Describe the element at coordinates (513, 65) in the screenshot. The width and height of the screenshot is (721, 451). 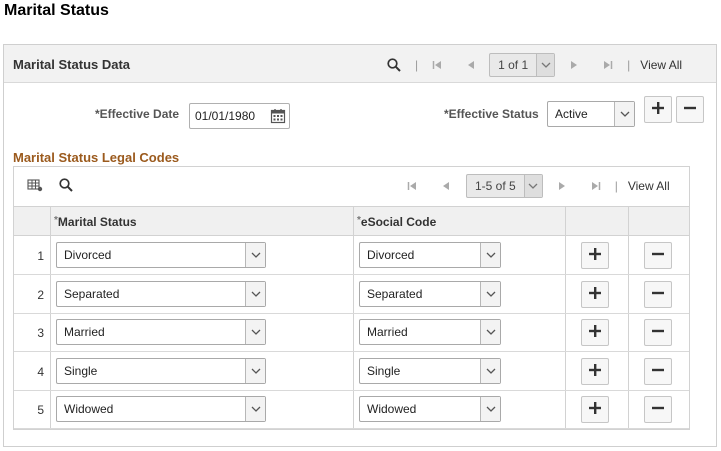
I see `page-indicator-text: 1 of 1` at that location.